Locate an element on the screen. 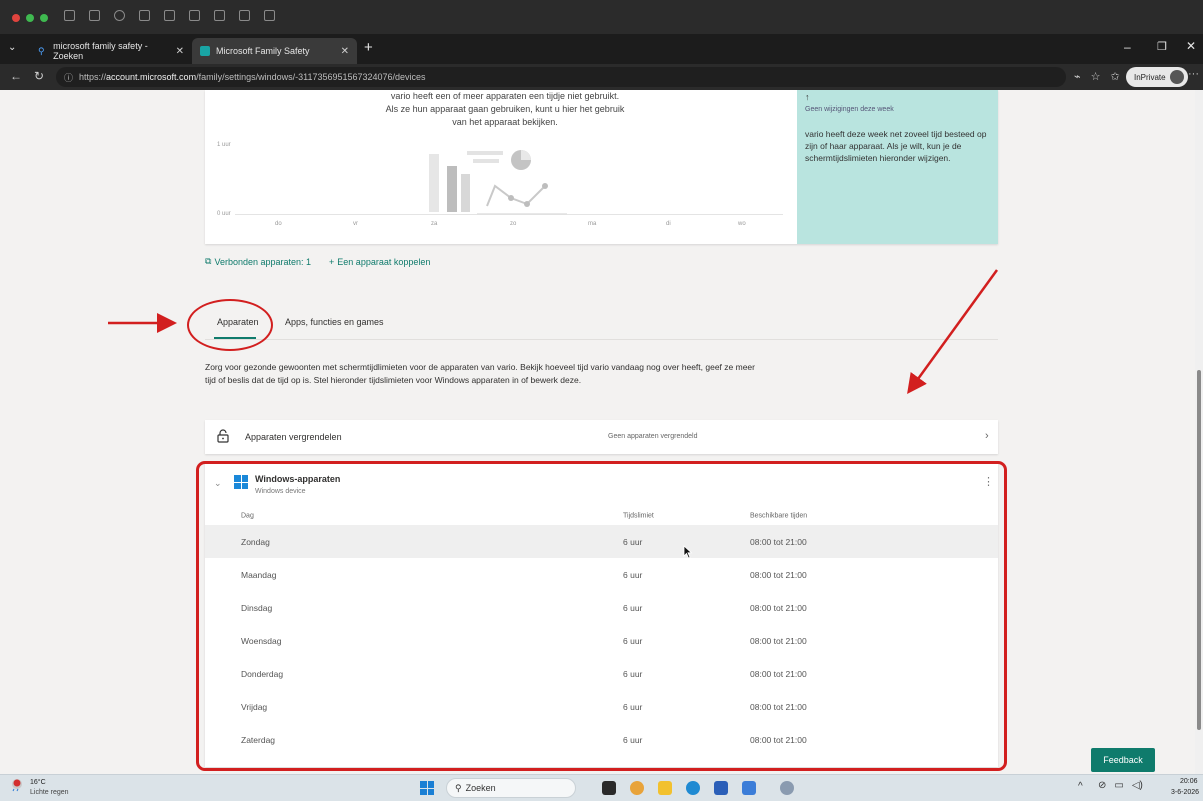 Image resolution: width=1203 pixels, height=801 pixels. lock-devices-status: Geen apparaten vergrendeld is located at coordinates (653, 436).